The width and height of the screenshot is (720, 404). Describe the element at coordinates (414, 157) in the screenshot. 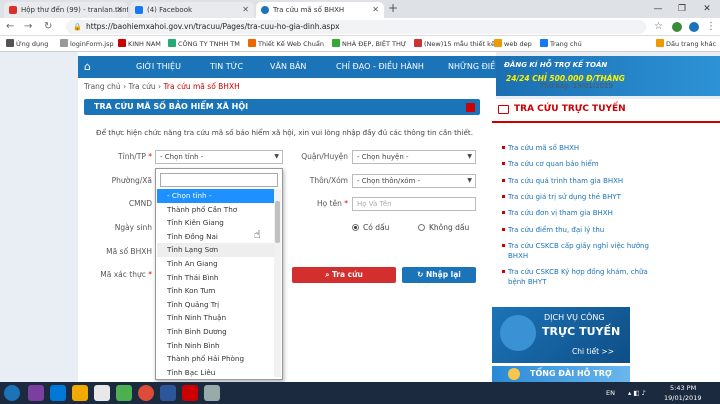

I see `quanhuyen-select: - Chọn huyện - ▼` at that location.